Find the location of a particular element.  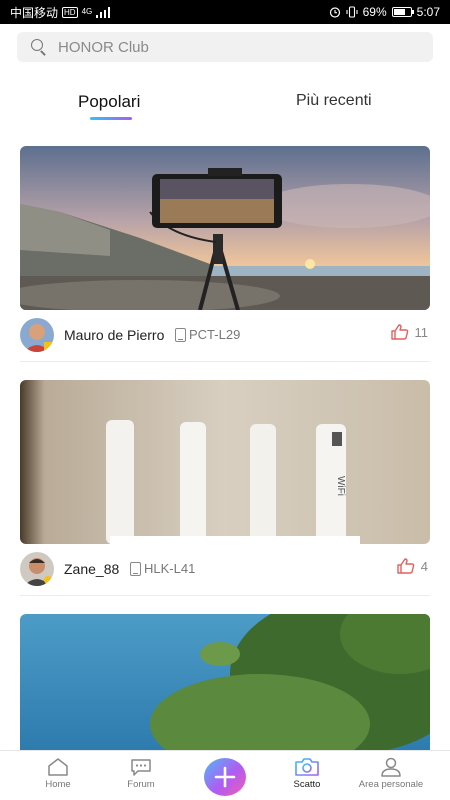

signal-icon is located at coordinates (103, 12).